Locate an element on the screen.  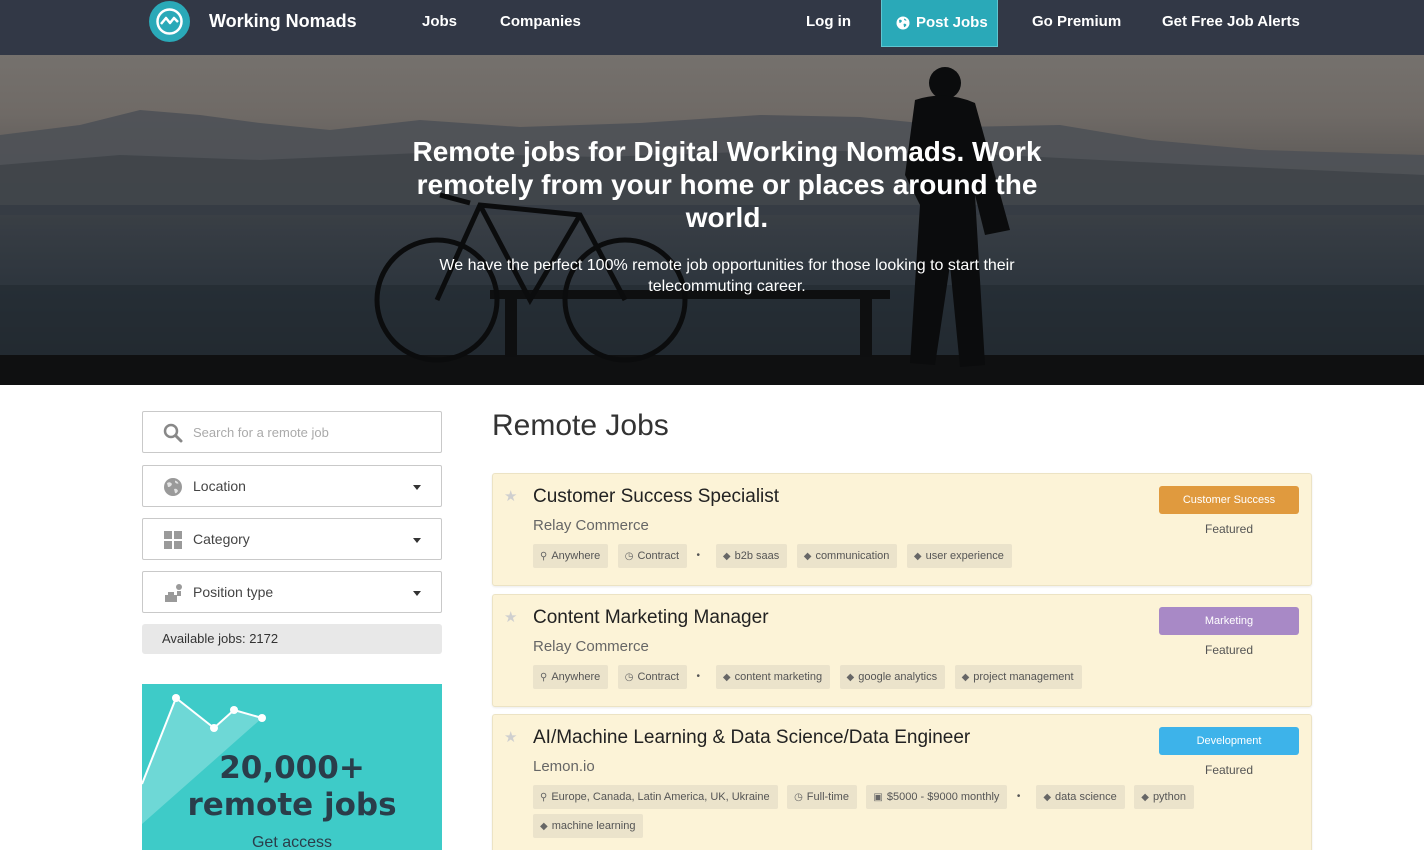
tag-label: user experience is located at coordinates (964, 556).